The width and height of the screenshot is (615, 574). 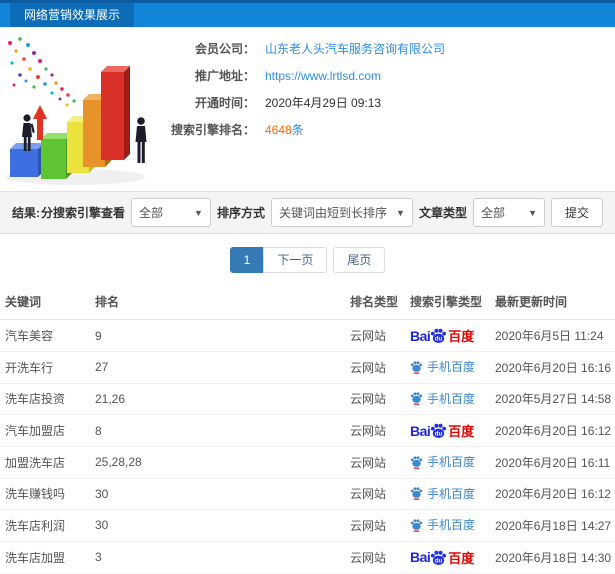 I want to click on engine-select: 全部 ▼, so click(x=170, y=212).